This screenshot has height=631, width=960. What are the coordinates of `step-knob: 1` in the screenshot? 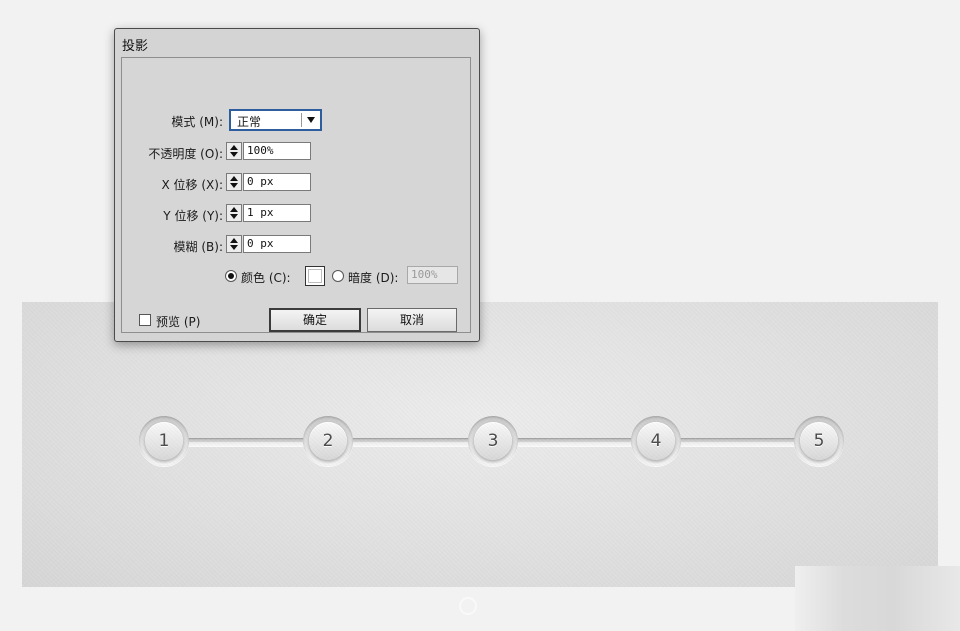 It's located at (164, 441).